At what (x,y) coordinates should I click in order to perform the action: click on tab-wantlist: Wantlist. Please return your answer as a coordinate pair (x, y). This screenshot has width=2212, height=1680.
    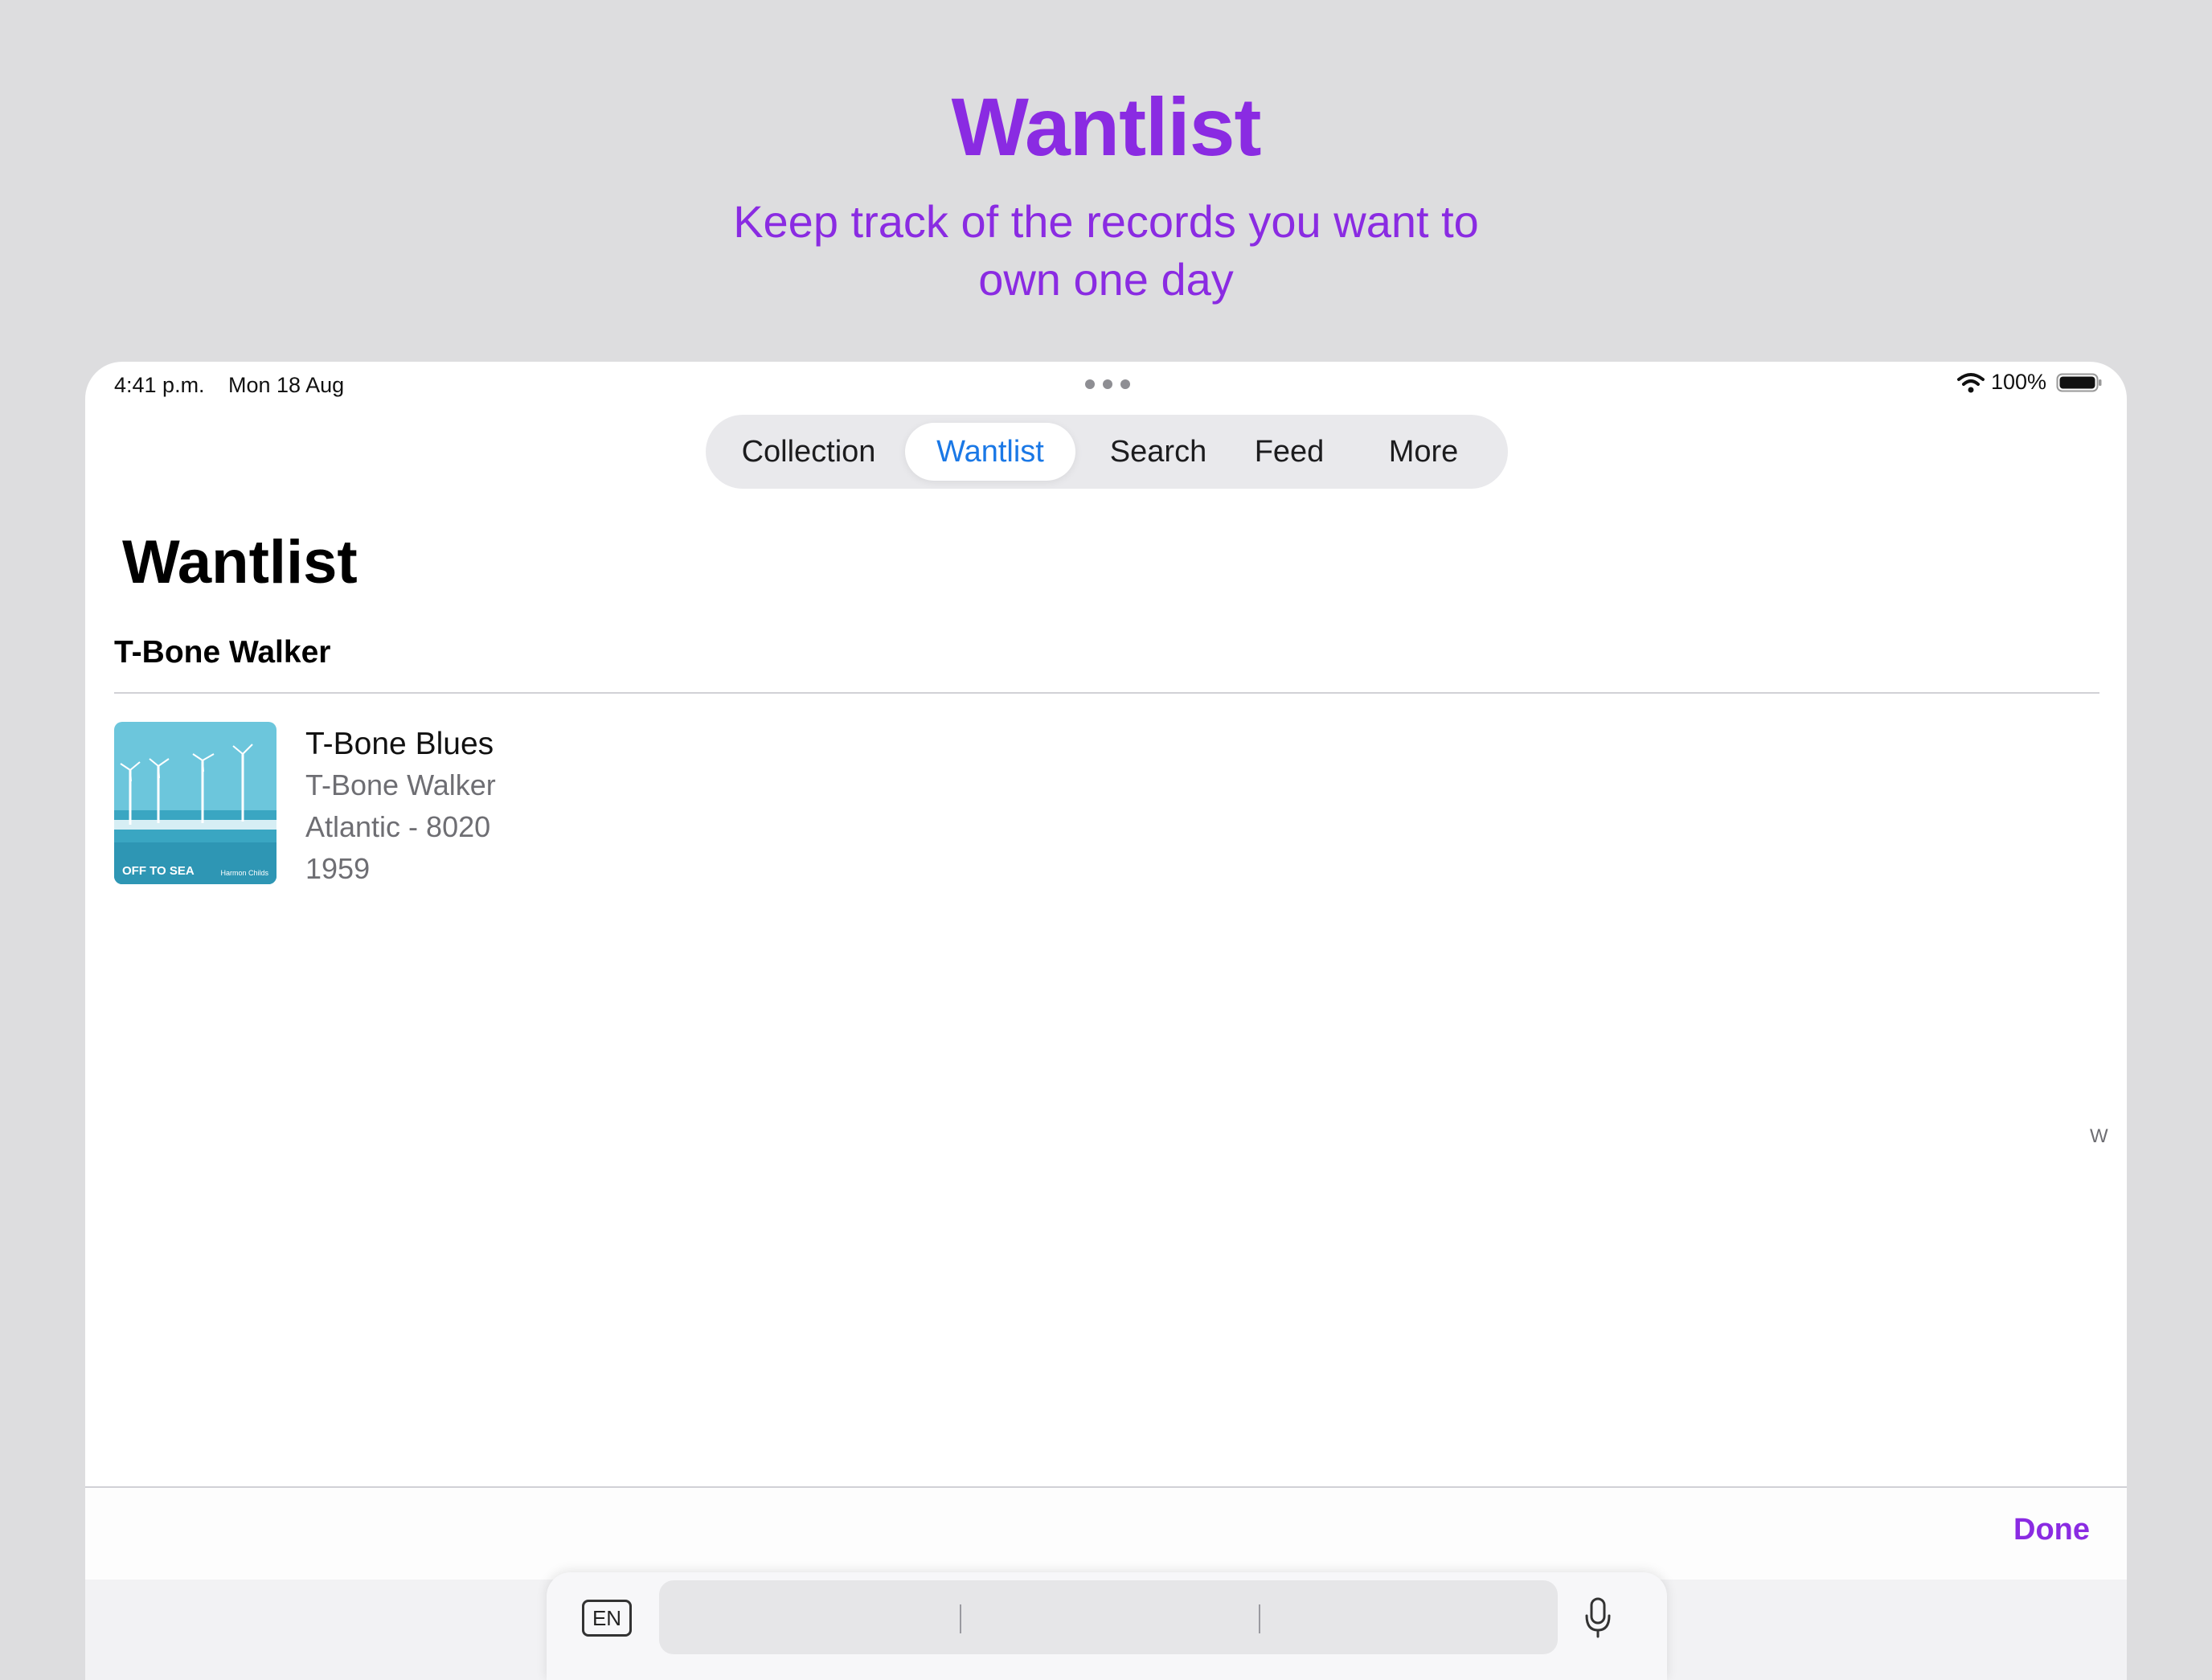
    Looking at the image, I should click on (990, 452).